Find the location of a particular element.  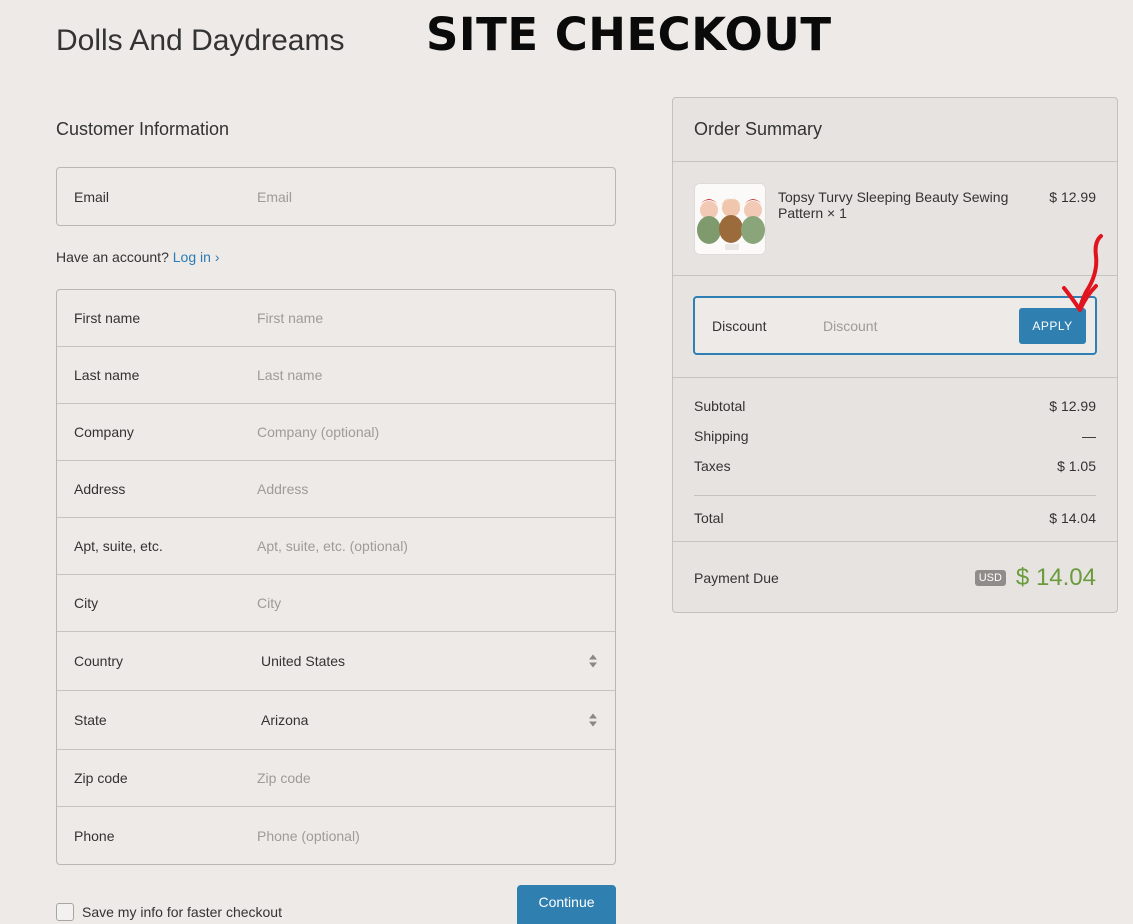

site-checkout-banner: SITE CHECKOUT is located at coordinates (629, 34).